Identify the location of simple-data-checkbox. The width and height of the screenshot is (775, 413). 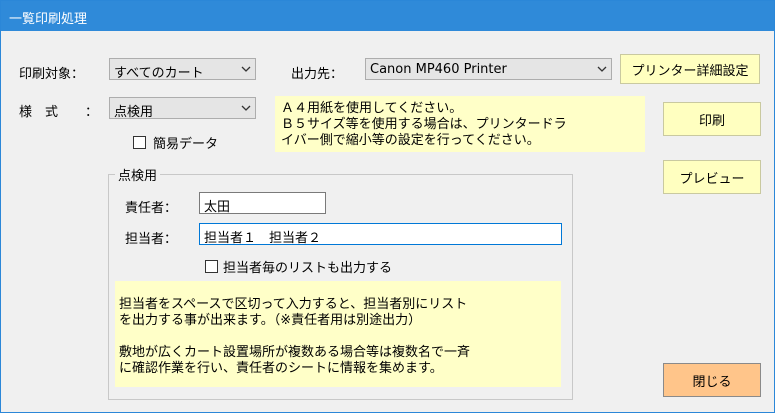
(139, 142).